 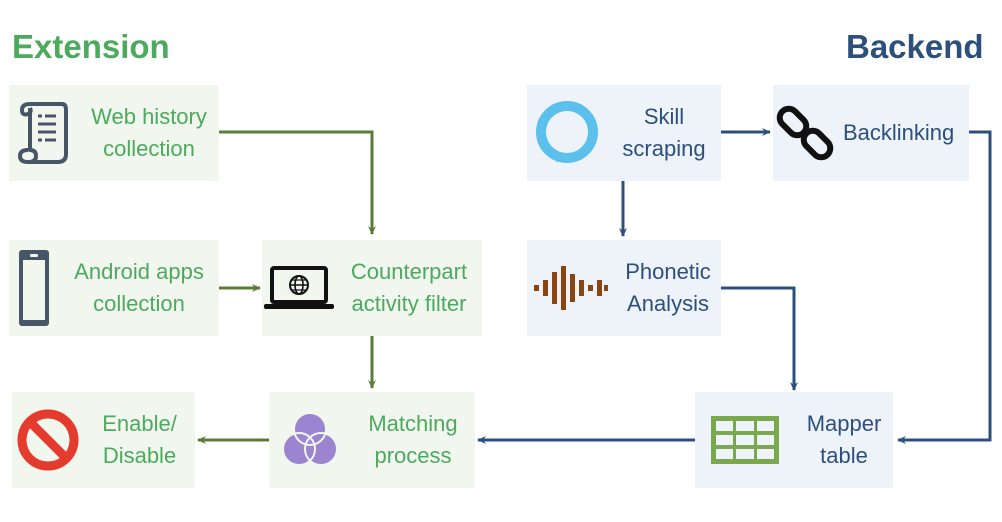 I want to click on soundwave-icon, so click(x=571, y=288).